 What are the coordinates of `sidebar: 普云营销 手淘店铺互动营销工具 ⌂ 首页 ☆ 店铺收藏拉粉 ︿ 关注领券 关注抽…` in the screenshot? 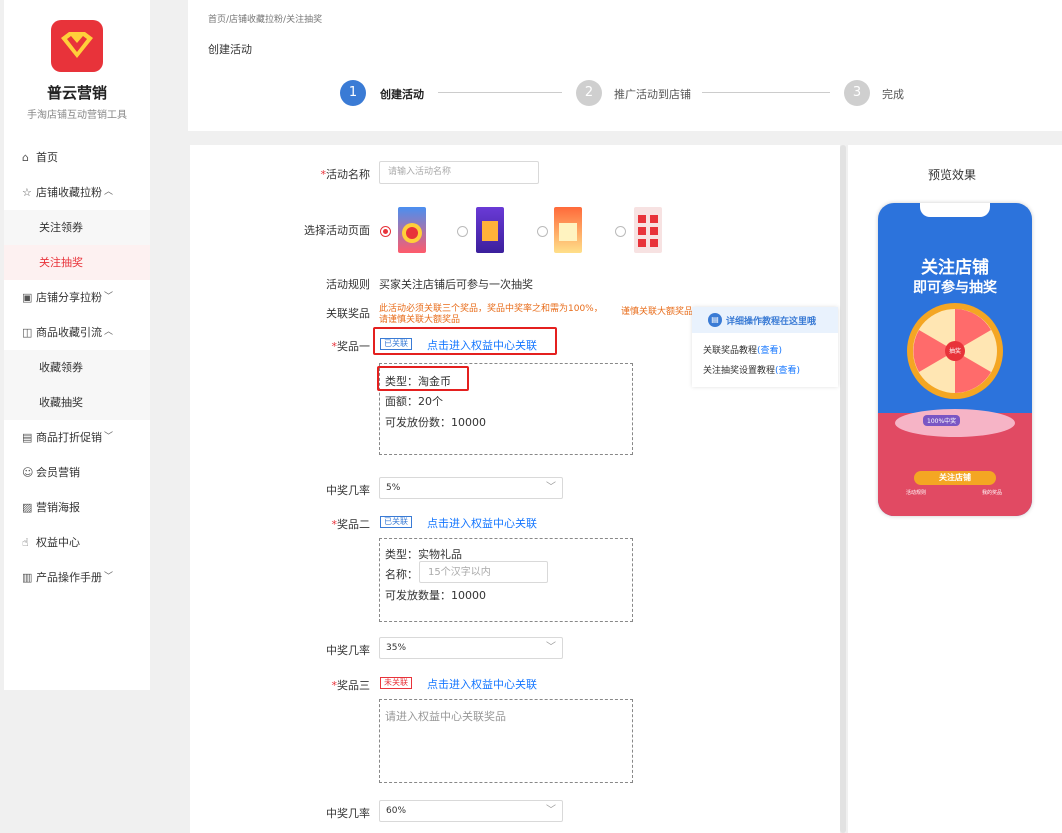 It's located at (77, 345).